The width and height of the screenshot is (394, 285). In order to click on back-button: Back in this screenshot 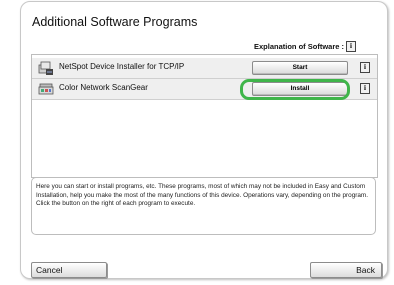, I will do `click(346, 270)`.